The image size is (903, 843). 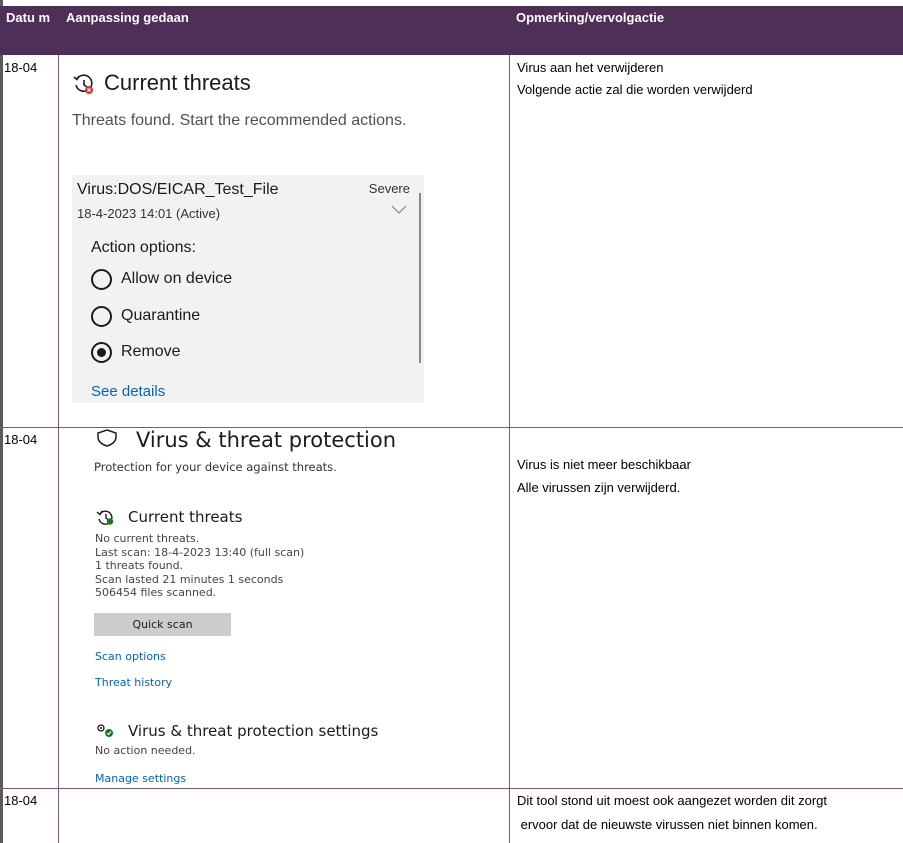 I want to click on option-remove: Remove, so click(x=136, y=352).